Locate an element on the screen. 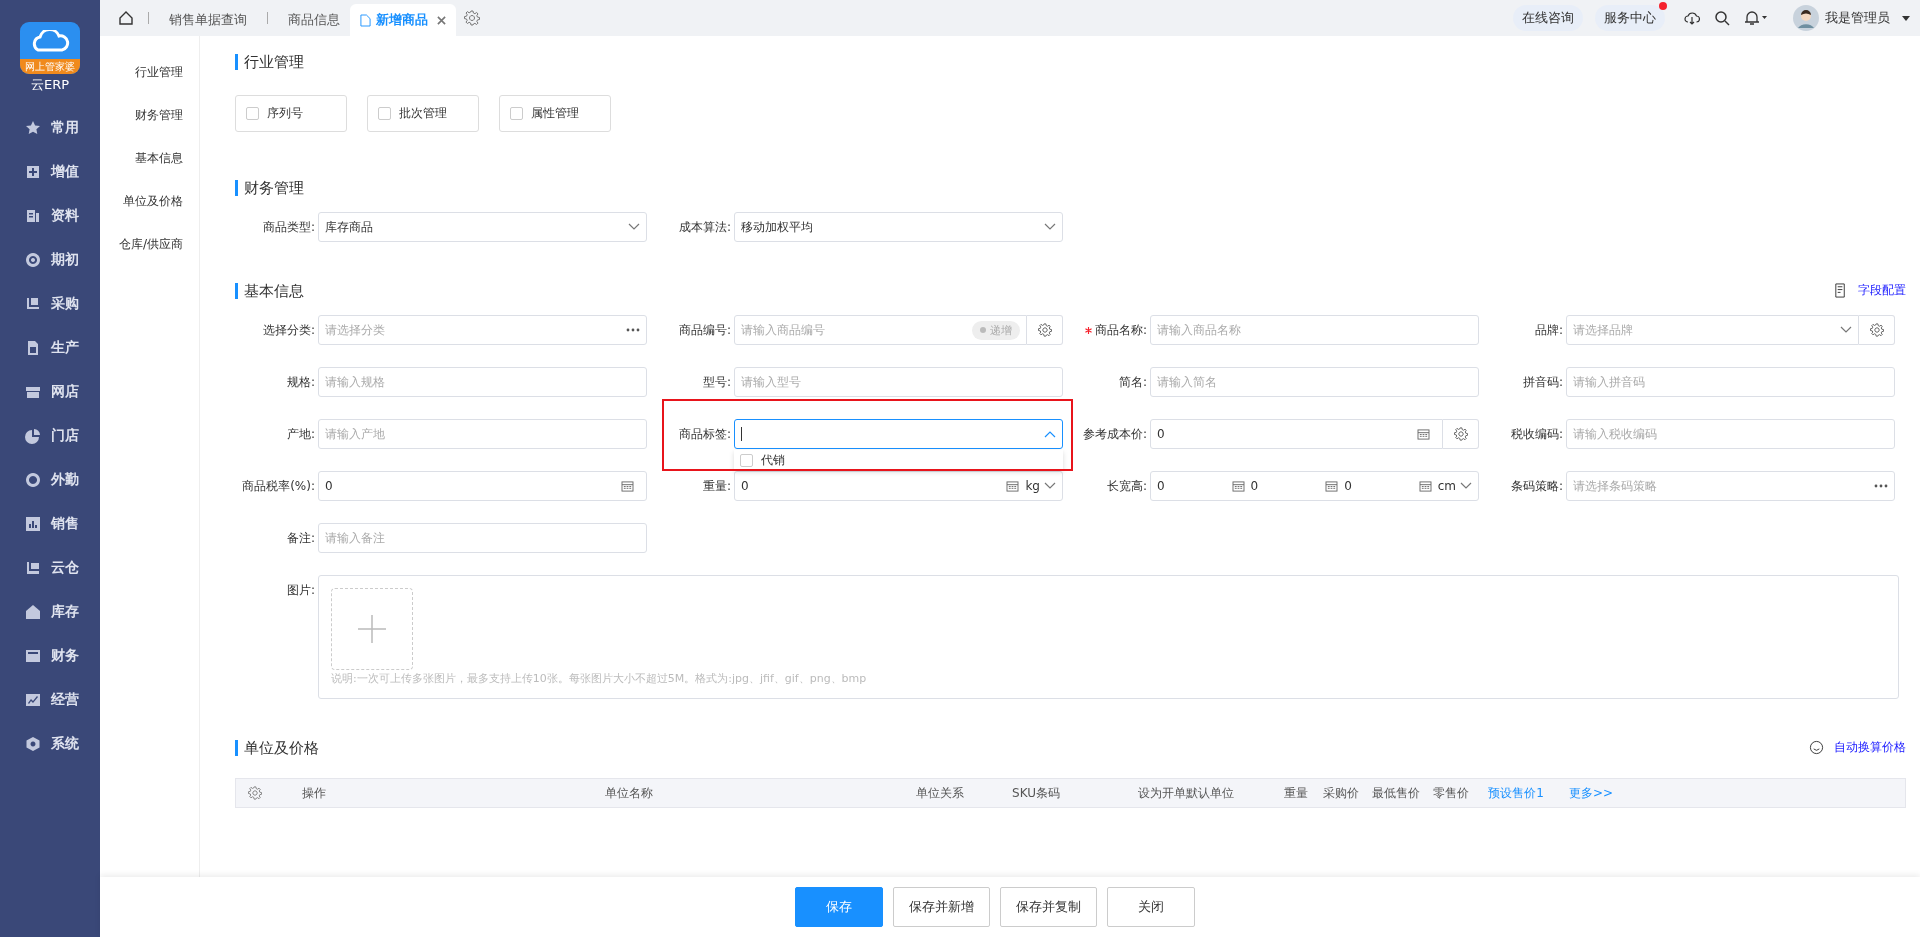 This screenshot has height=937, width=1920. column-header: SKU条码 is located at coordinates (1036, 793).